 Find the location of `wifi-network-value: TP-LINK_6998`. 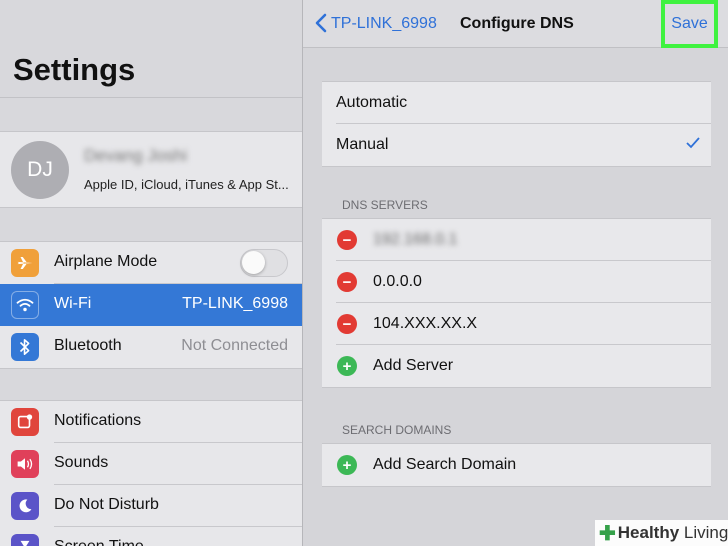

wifi-network-value: TP-LINK_6998 is located at coordinates (235, 303).